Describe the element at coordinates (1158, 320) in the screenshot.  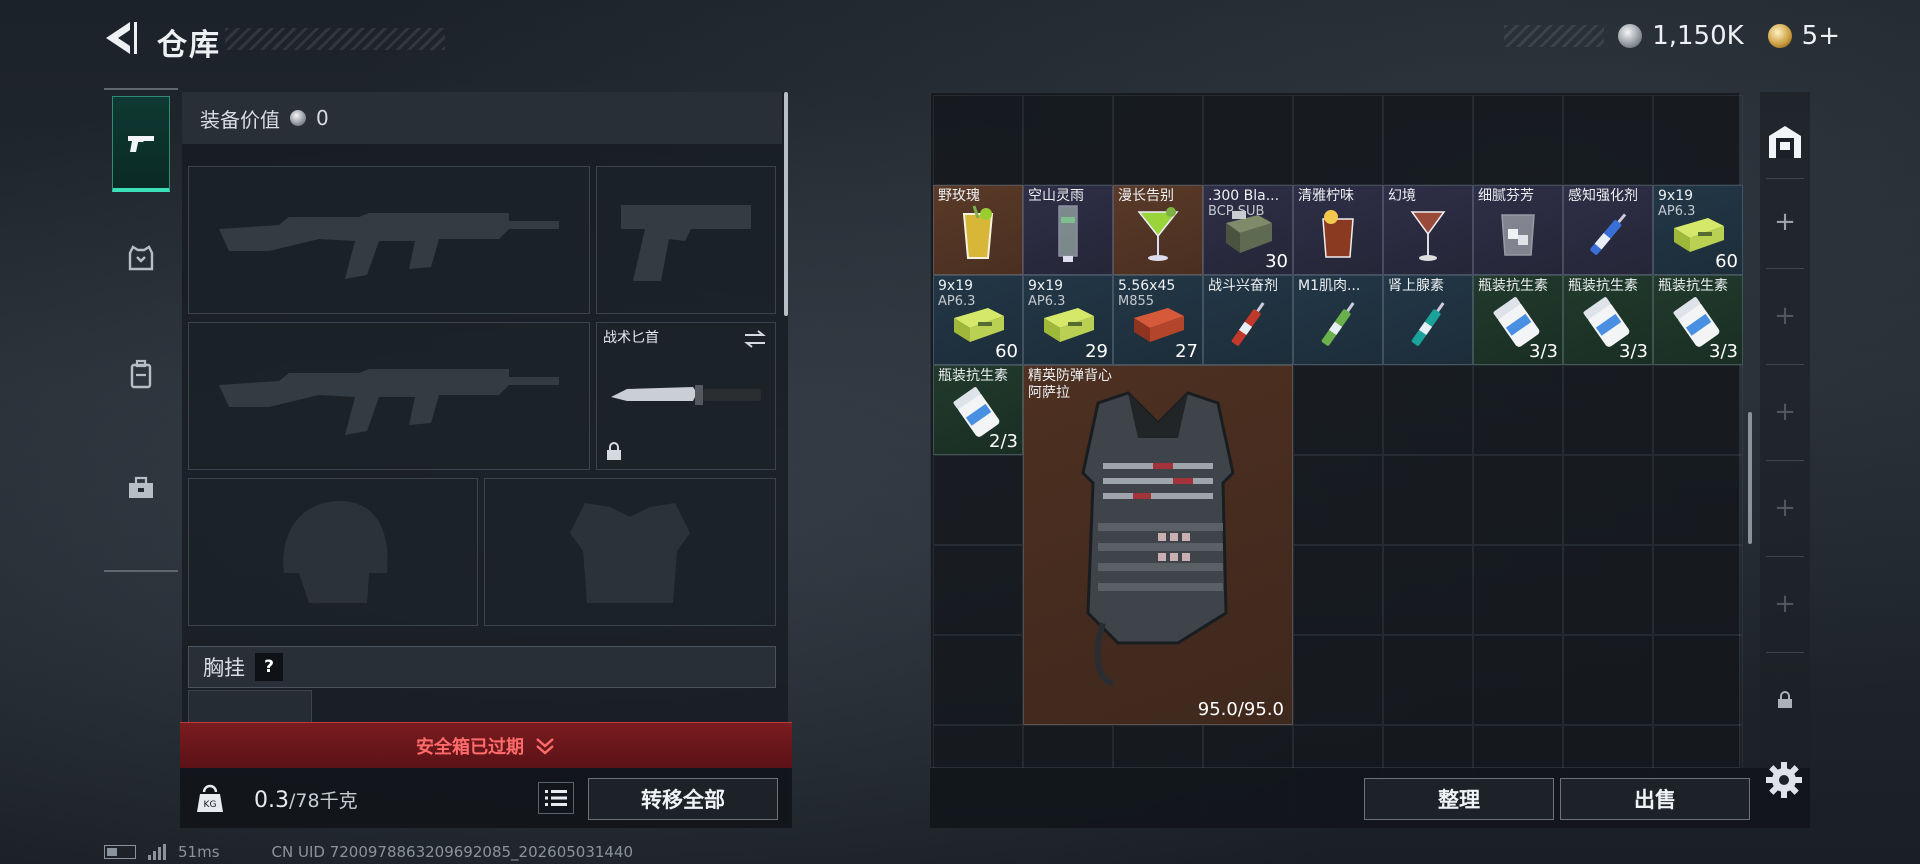
I see `inventory-item: 5.56x45 M855 27` at that location.